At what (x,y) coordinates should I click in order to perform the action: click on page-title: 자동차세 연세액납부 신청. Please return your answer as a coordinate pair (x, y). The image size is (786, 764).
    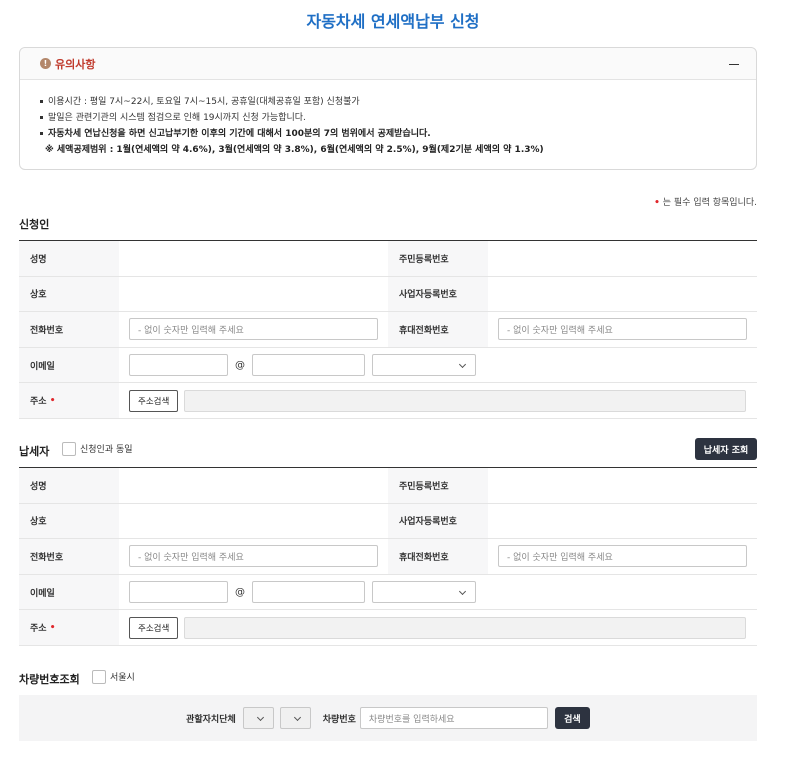
    Looking at the image, I should click on (393, 21).